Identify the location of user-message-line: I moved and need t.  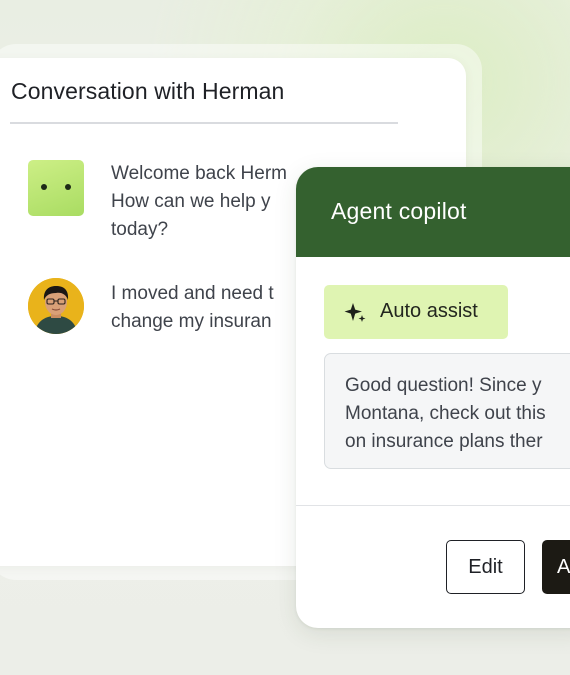
(192, 293).